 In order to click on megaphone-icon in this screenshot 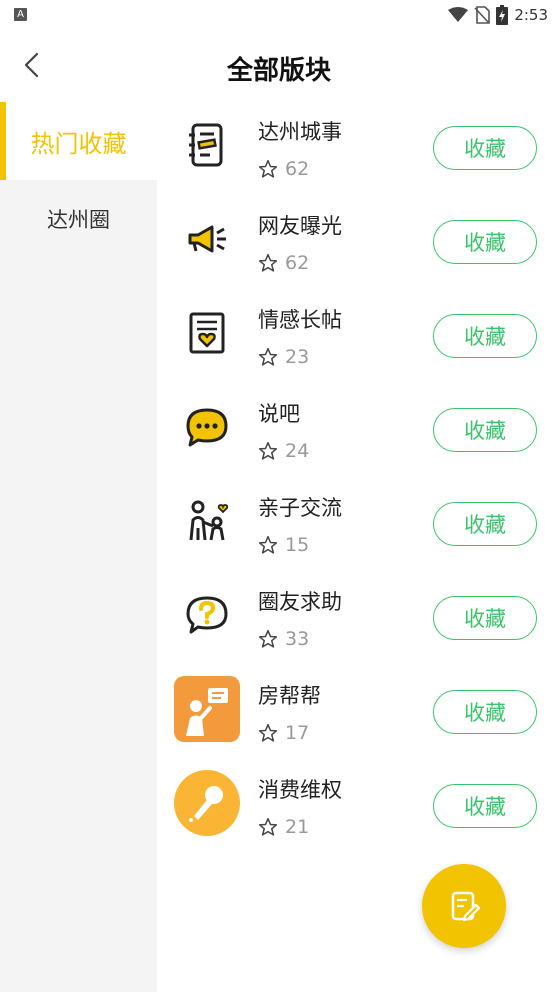, I will do `click(207, 239)`.